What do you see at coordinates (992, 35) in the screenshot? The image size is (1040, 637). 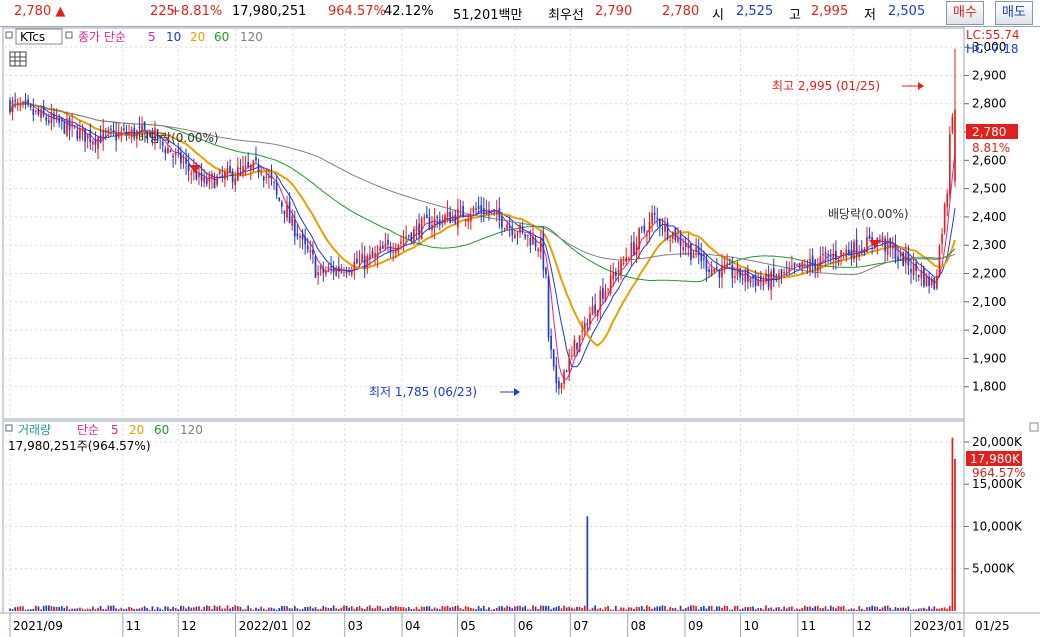 I see `lc-label: LC:55.74` at bounding box center [992, 35].